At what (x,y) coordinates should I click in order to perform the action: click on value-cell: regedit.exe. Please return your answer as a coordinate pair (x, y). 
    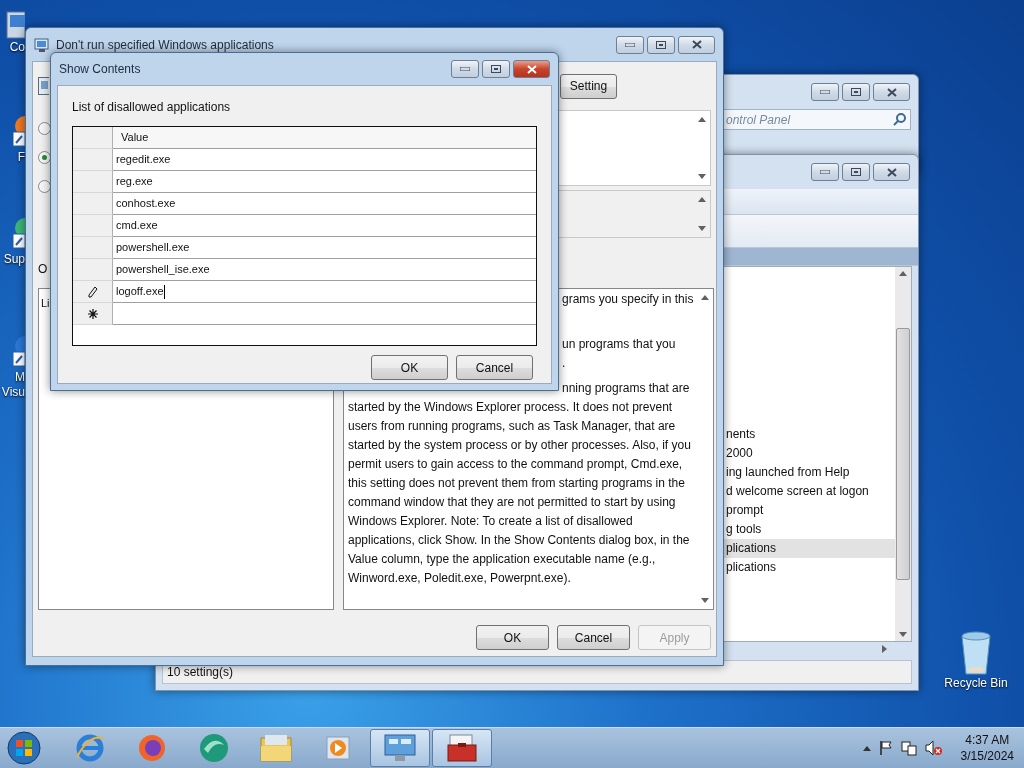
    Looking at the image, I should click on (324, 160).